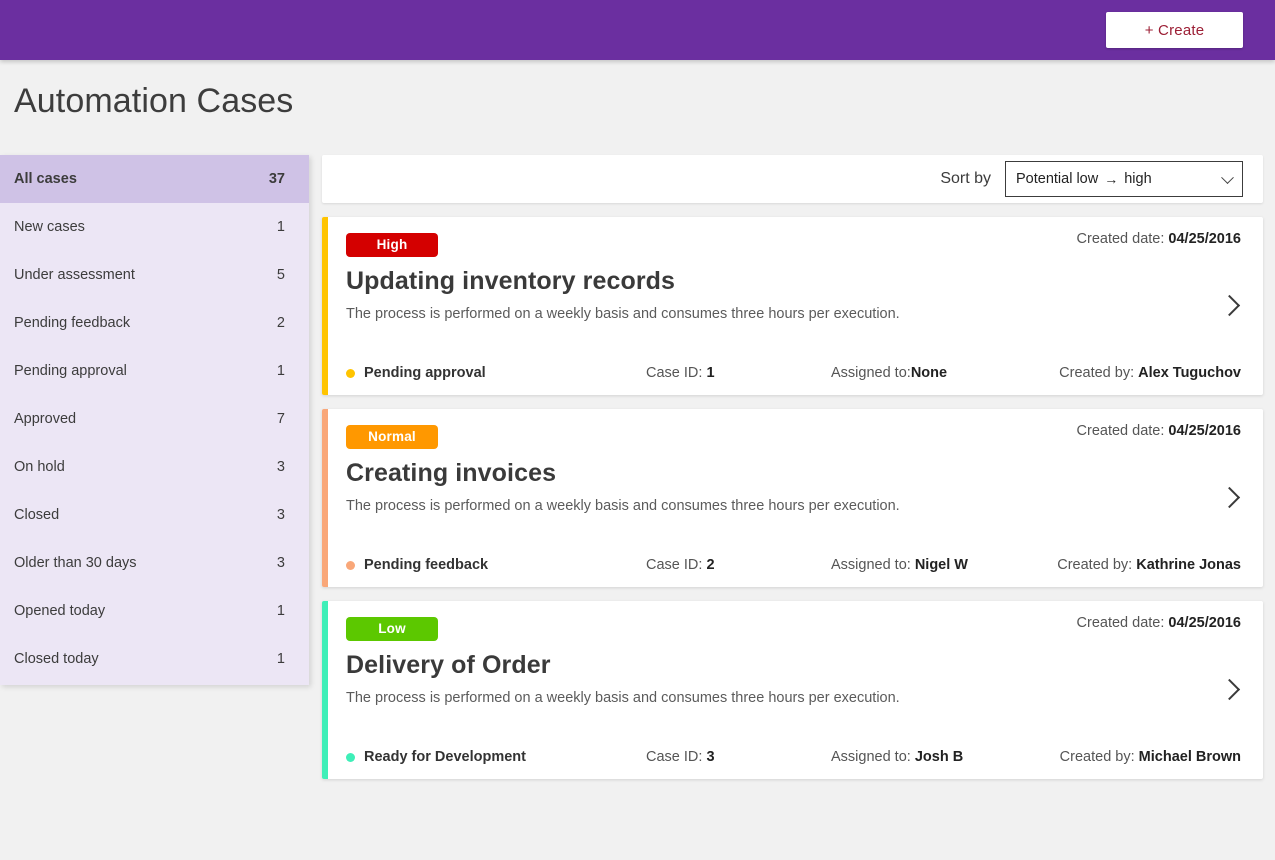 This screenshot has width=1275, height=860. Describe the element at coordinates (280, 419) in the screenshot. I see `sidebar-item-count: 7` at that location.